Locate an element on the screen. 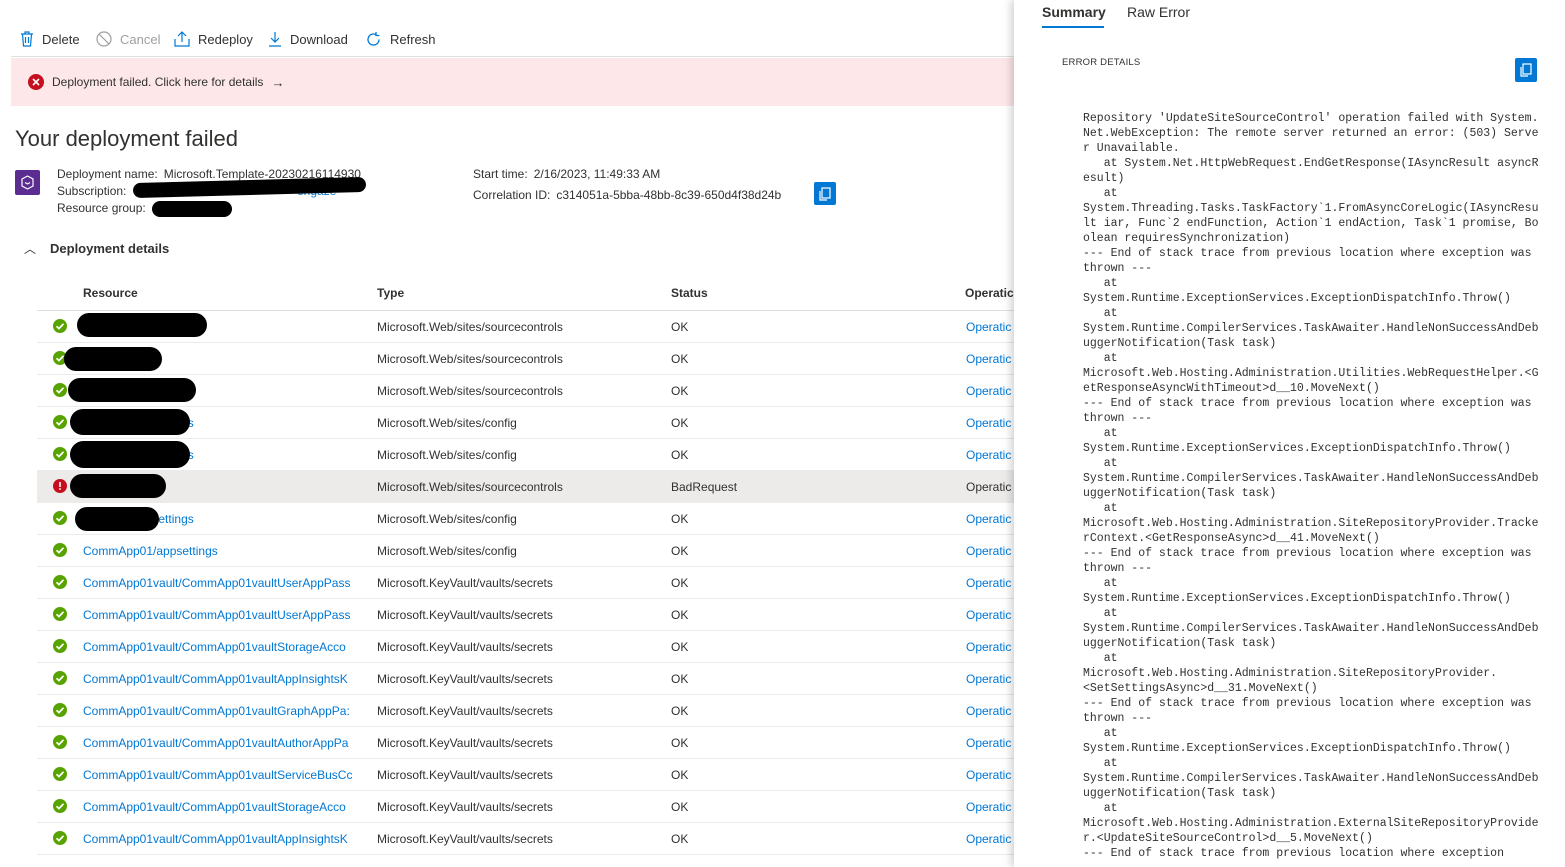 Image resolution: width=1565 pixels, height=867 pixels. table-header: Resource Type Status Operatic is located at coordinates (525, 293).